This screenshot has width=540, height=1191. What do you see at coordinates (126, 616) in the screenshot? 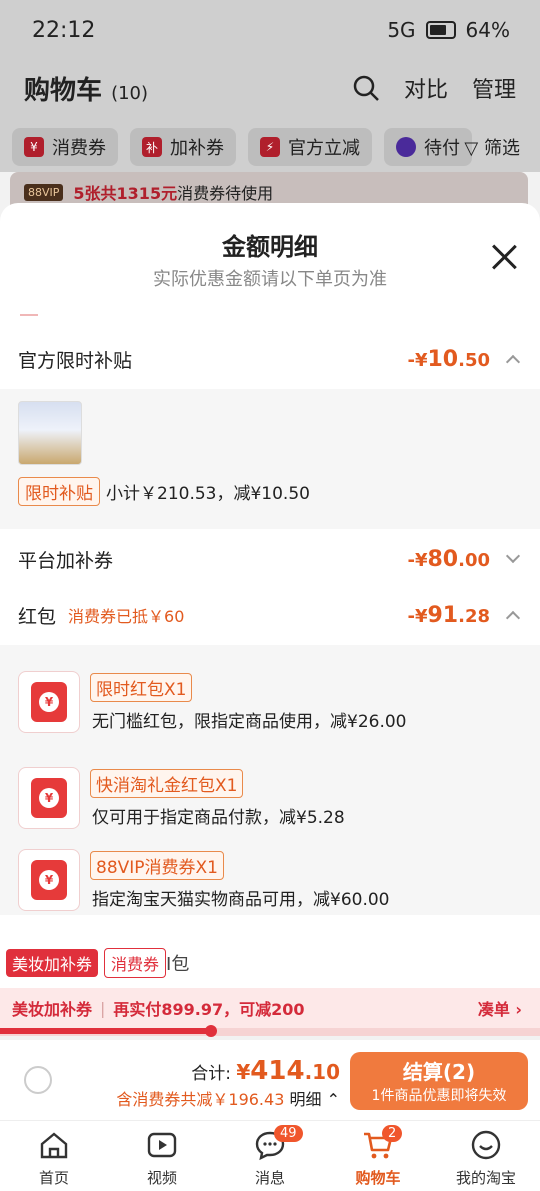
I see `redpacket-sub: 消费券已抵￥60` at bounding box center [126, 616].